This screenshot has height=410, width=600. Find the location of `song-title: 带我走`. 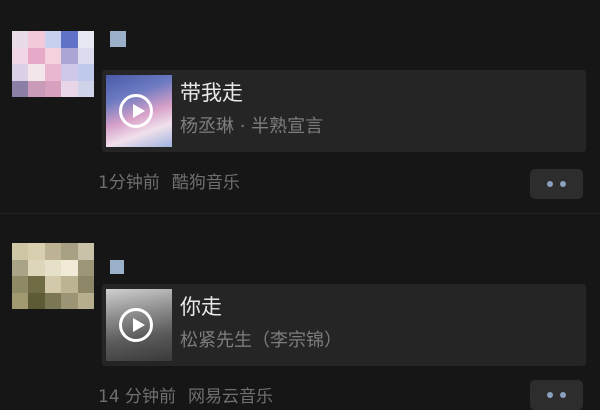

song-title: 带我走 is located at coordinates (211, 93).